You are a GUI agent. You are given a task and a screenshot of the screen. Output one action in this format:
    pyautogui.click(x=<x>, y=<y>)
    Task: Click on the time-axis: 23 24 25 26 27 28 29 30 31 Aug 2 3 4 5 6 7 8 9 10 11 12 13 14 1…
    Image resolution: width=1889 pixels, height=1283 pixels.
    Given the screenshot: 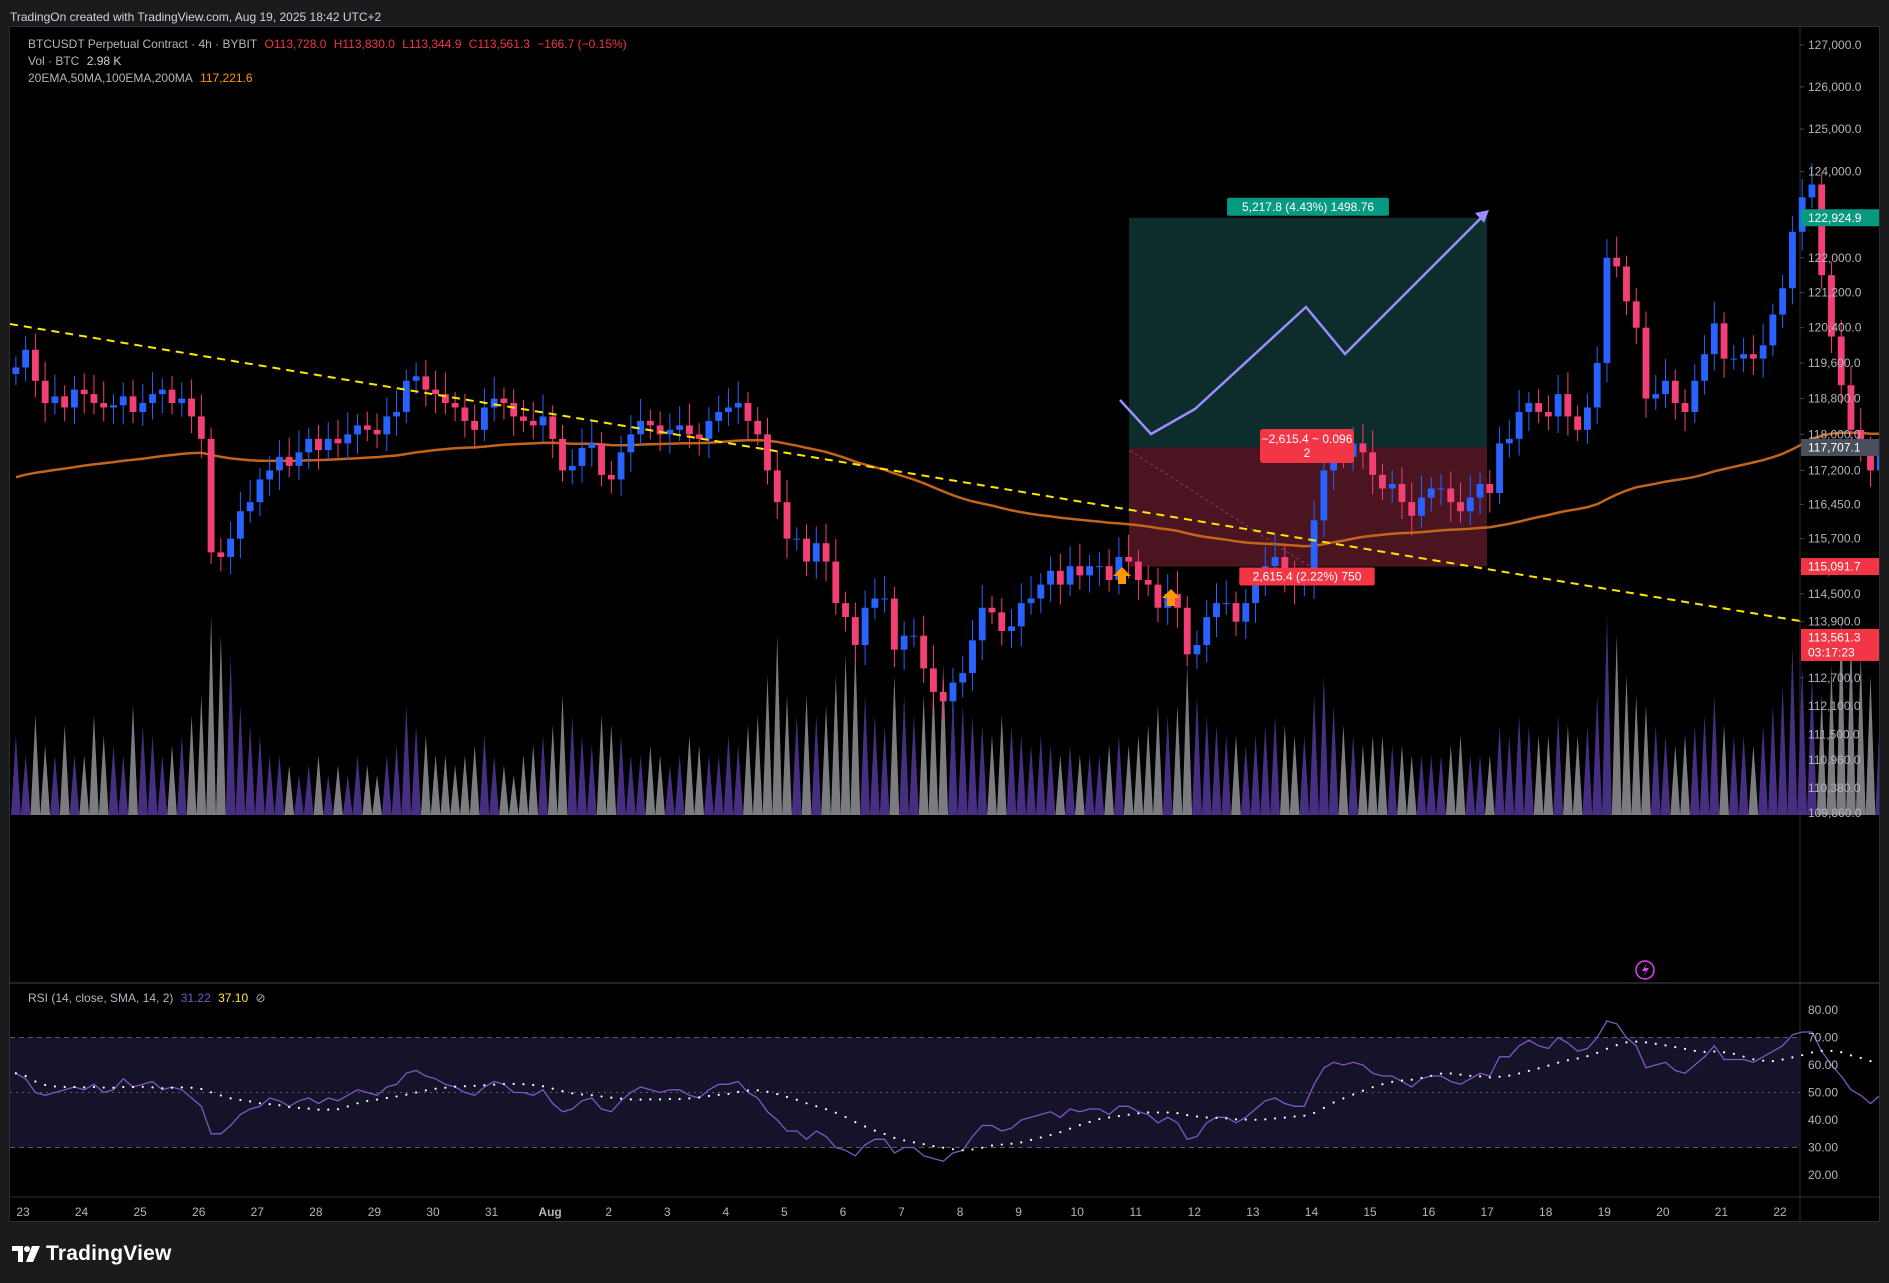 What is the action you would take?
    pyautogui.click(x=901, y=1212)
    